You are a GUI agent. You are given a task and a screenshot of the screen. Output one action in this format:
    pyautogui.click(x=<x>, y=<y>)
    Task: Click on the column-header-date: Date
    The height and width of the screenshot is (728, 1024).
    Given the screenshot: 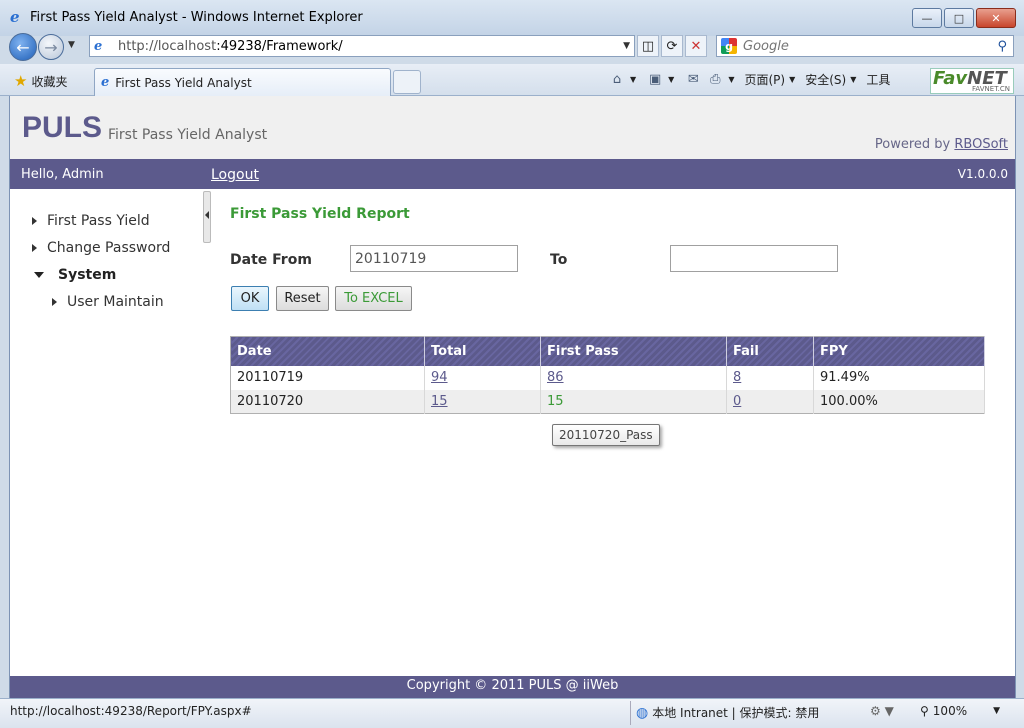 What is the action you would take?
    pyautogui.click(x=327, y=351)
    